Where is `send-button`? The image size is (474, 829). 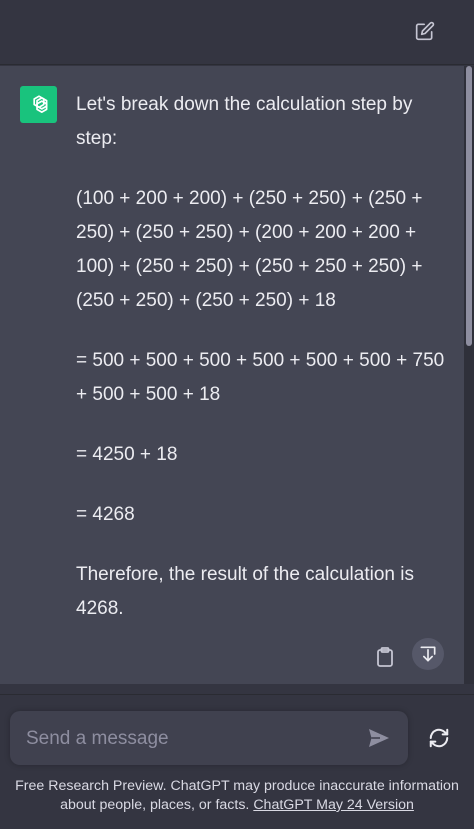 send-button is located at coordinates (379, 738).